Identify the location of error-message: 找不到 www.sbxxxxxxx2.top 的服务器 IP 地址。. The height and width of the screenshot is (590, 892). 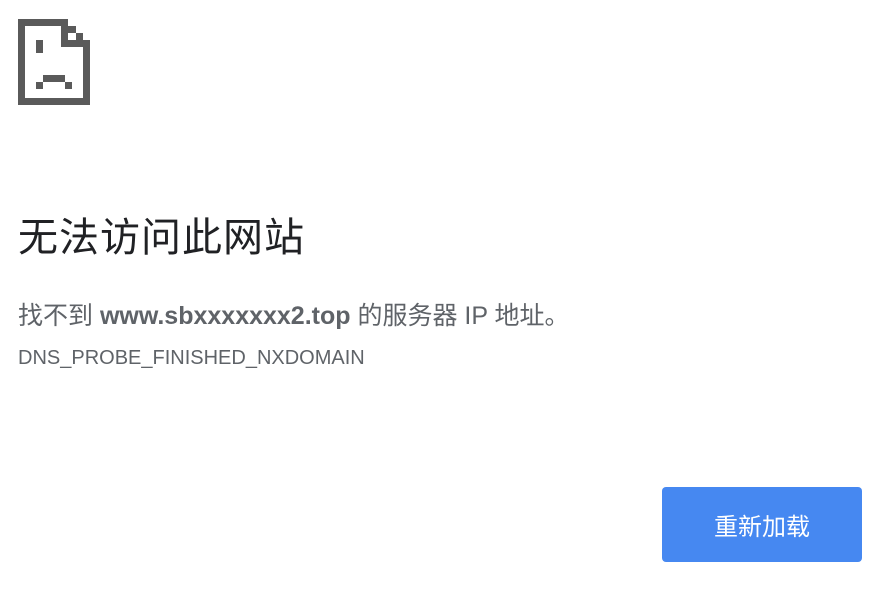
(294, 314).